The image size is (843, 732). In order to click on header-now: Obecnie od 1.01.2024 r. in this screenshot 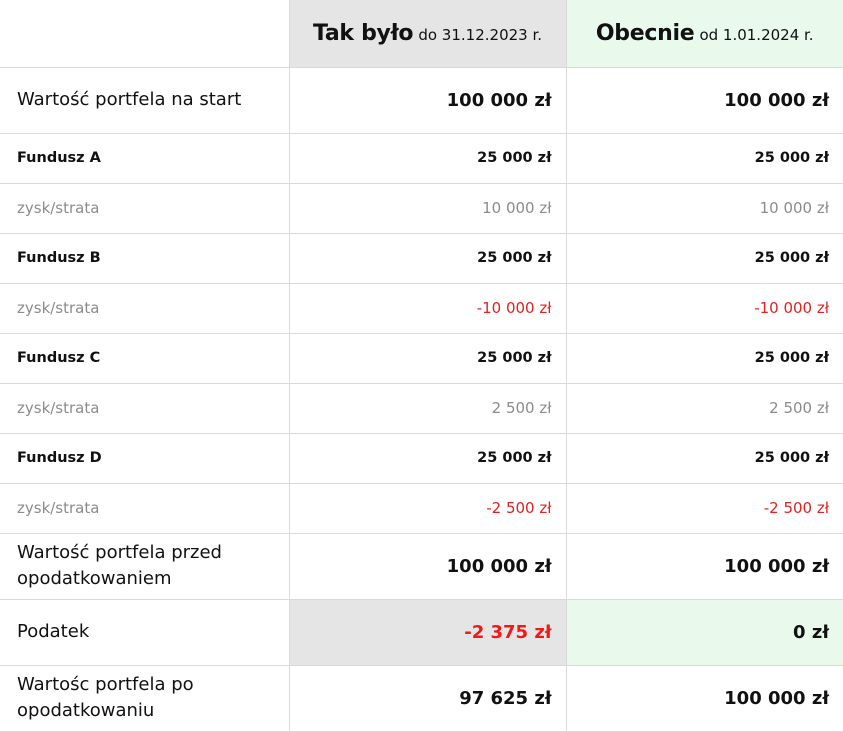, I will do `click(704, 34)`.